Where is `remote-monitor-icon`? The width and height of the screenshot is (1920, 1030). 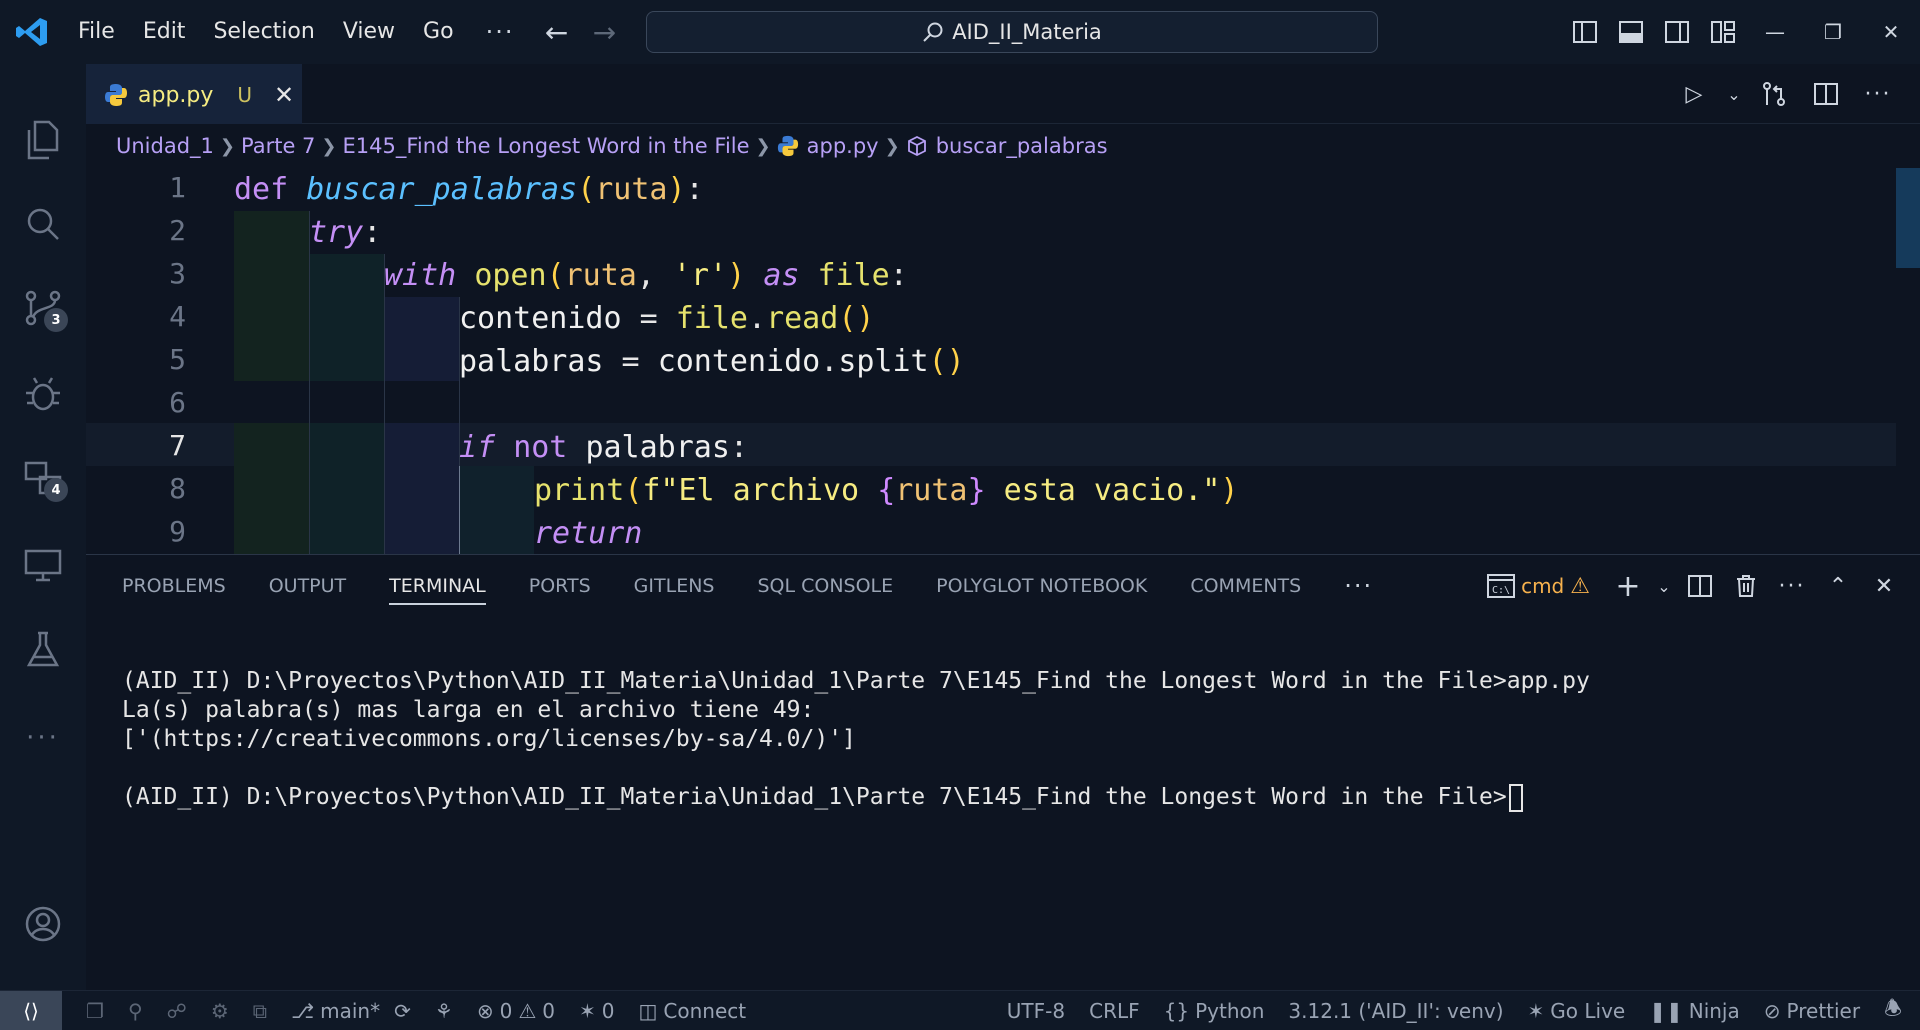
remote-monitor-icon is located at coordinates (43, 566).